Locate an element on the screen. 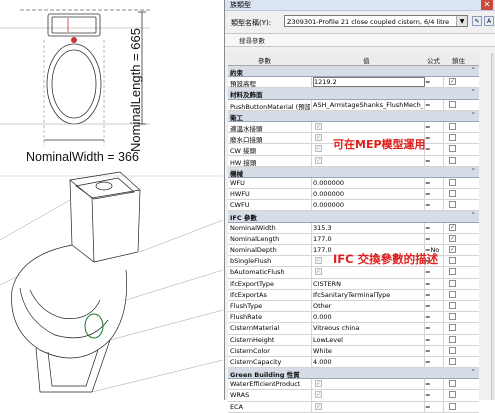 This screenshot has width=495, height=413. new-type-icon: ✎ is located at coordinates (477, 21).